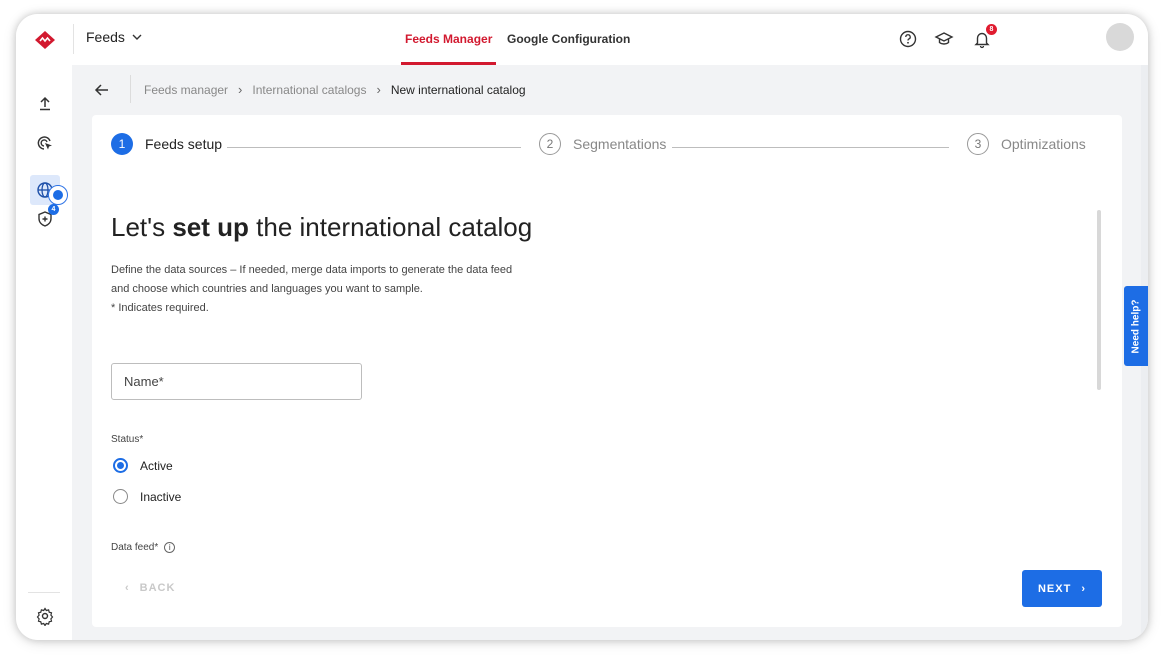  Describe the element at coordinates (53, 209) in the screenshot. I see `sidebar-badge: 4` at that location.